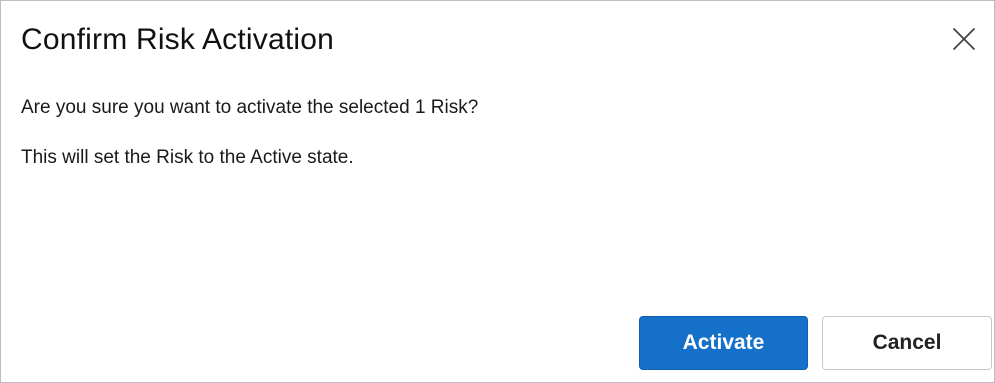 This screenshot has width=995, height=383. I want to click on cancel-button: Cancel, so click(907, 343).